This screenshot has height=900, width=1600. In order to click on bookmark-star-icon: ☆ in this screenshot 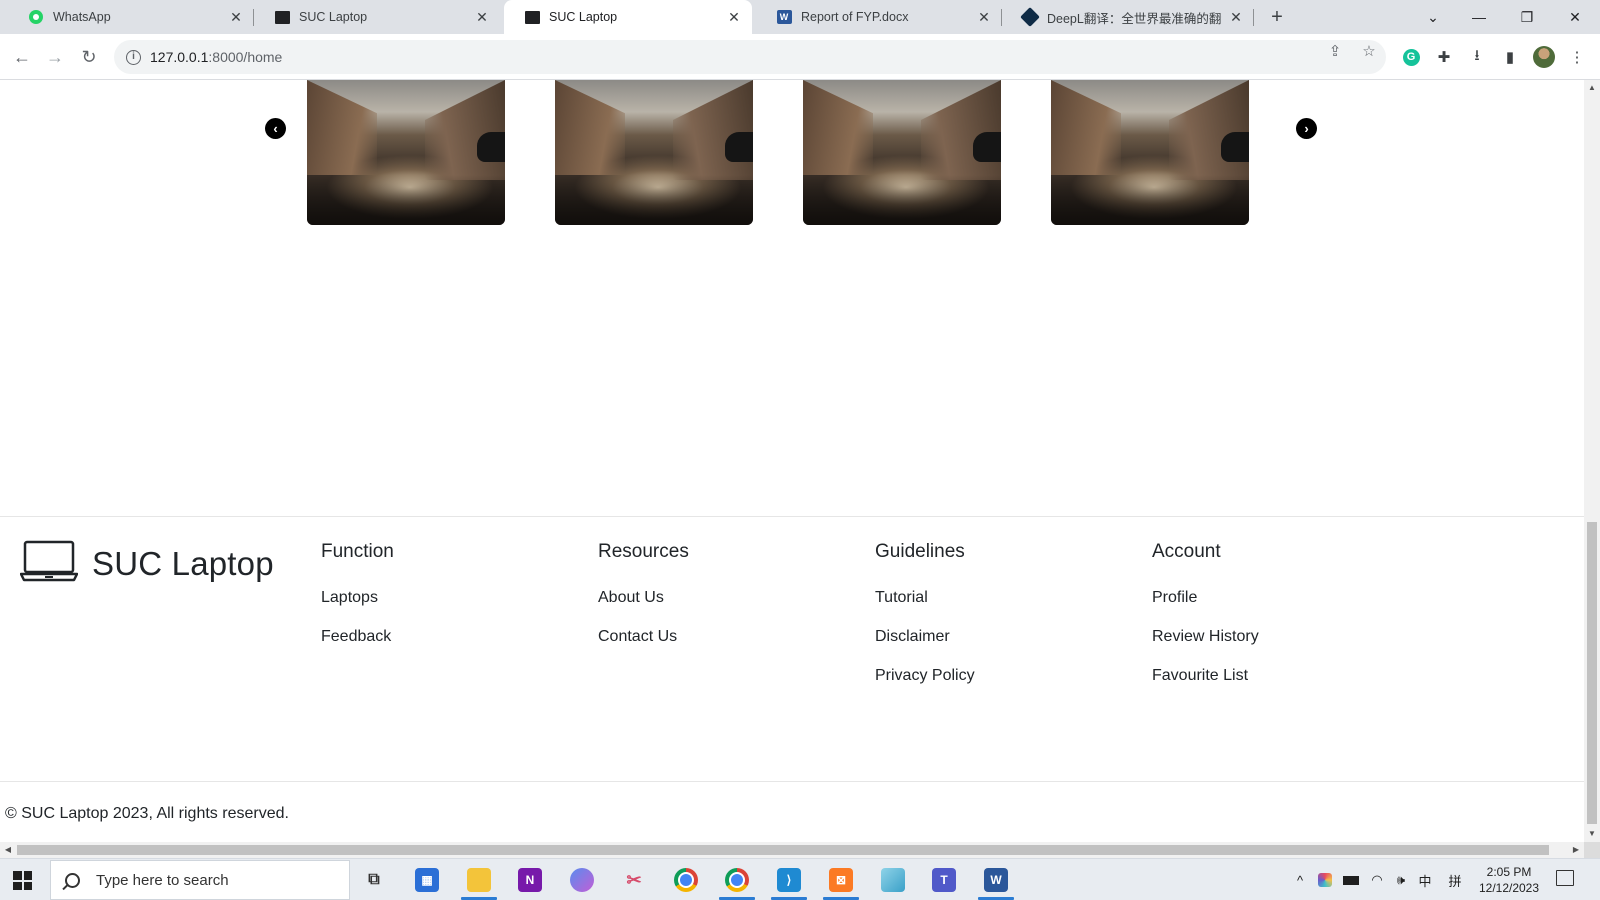, I will do `click(1369, 52)`.